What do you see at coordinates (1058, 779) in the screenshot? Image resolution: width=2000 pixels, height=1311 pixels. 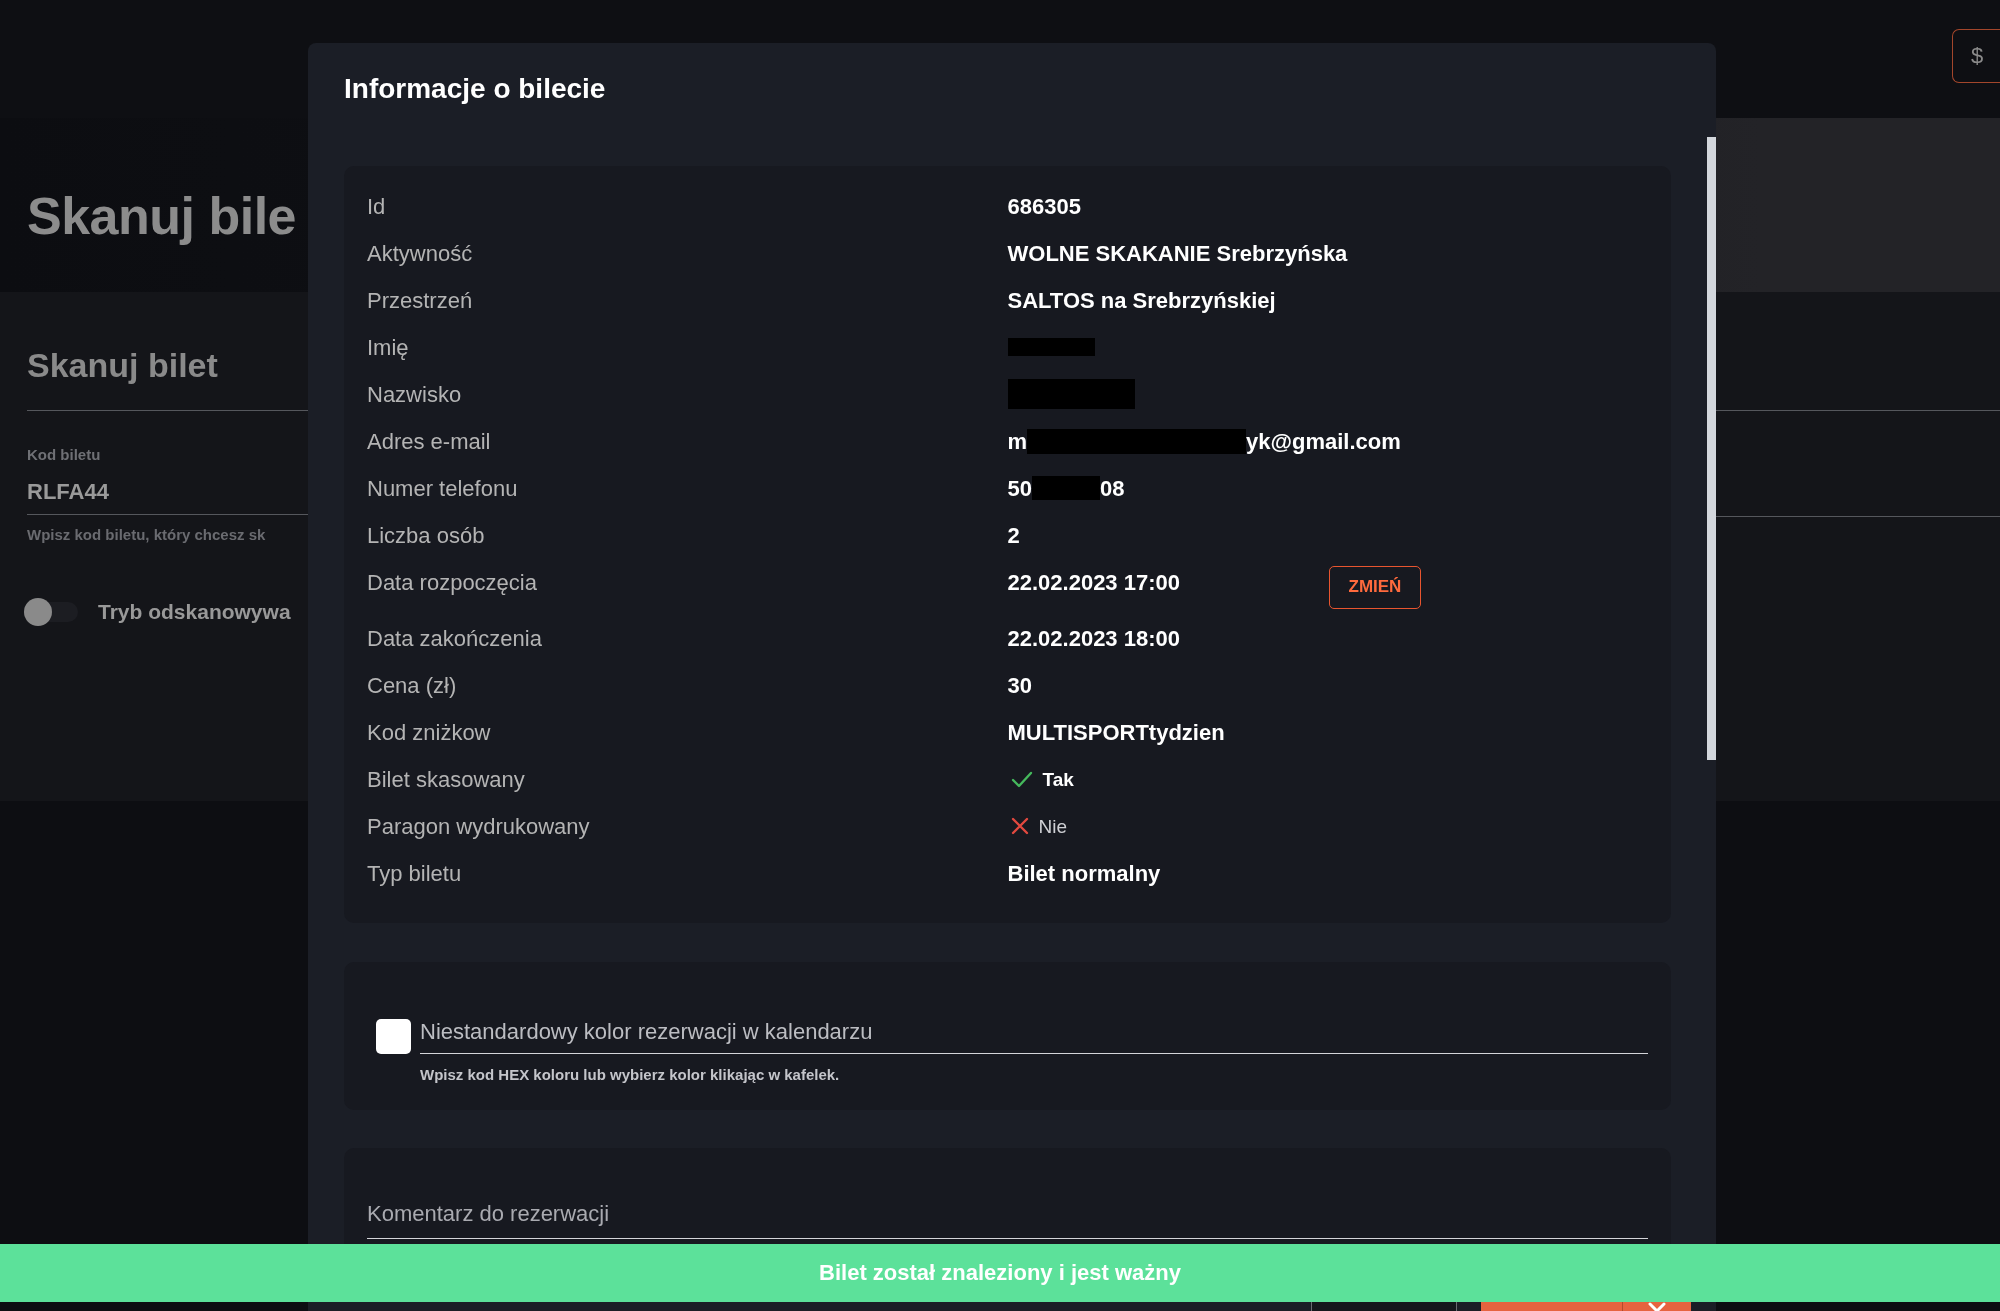 I see `field-value: Tak` at bounding box center [1058, 779].